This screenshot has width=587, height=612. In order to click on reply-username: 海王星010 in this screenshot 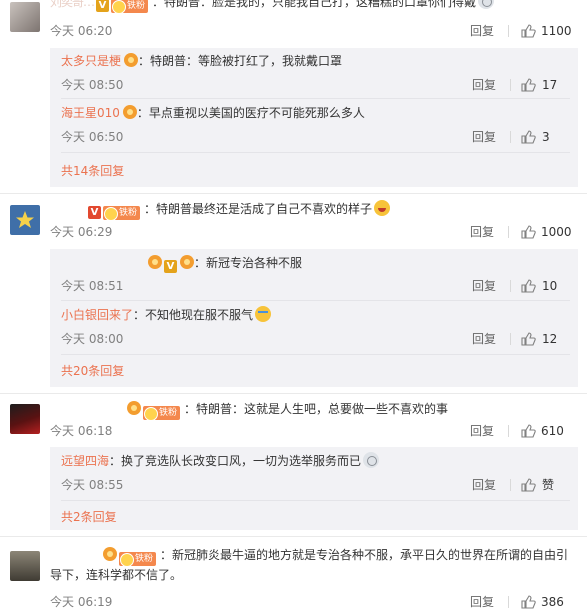, I will do `click(90, 113)`.